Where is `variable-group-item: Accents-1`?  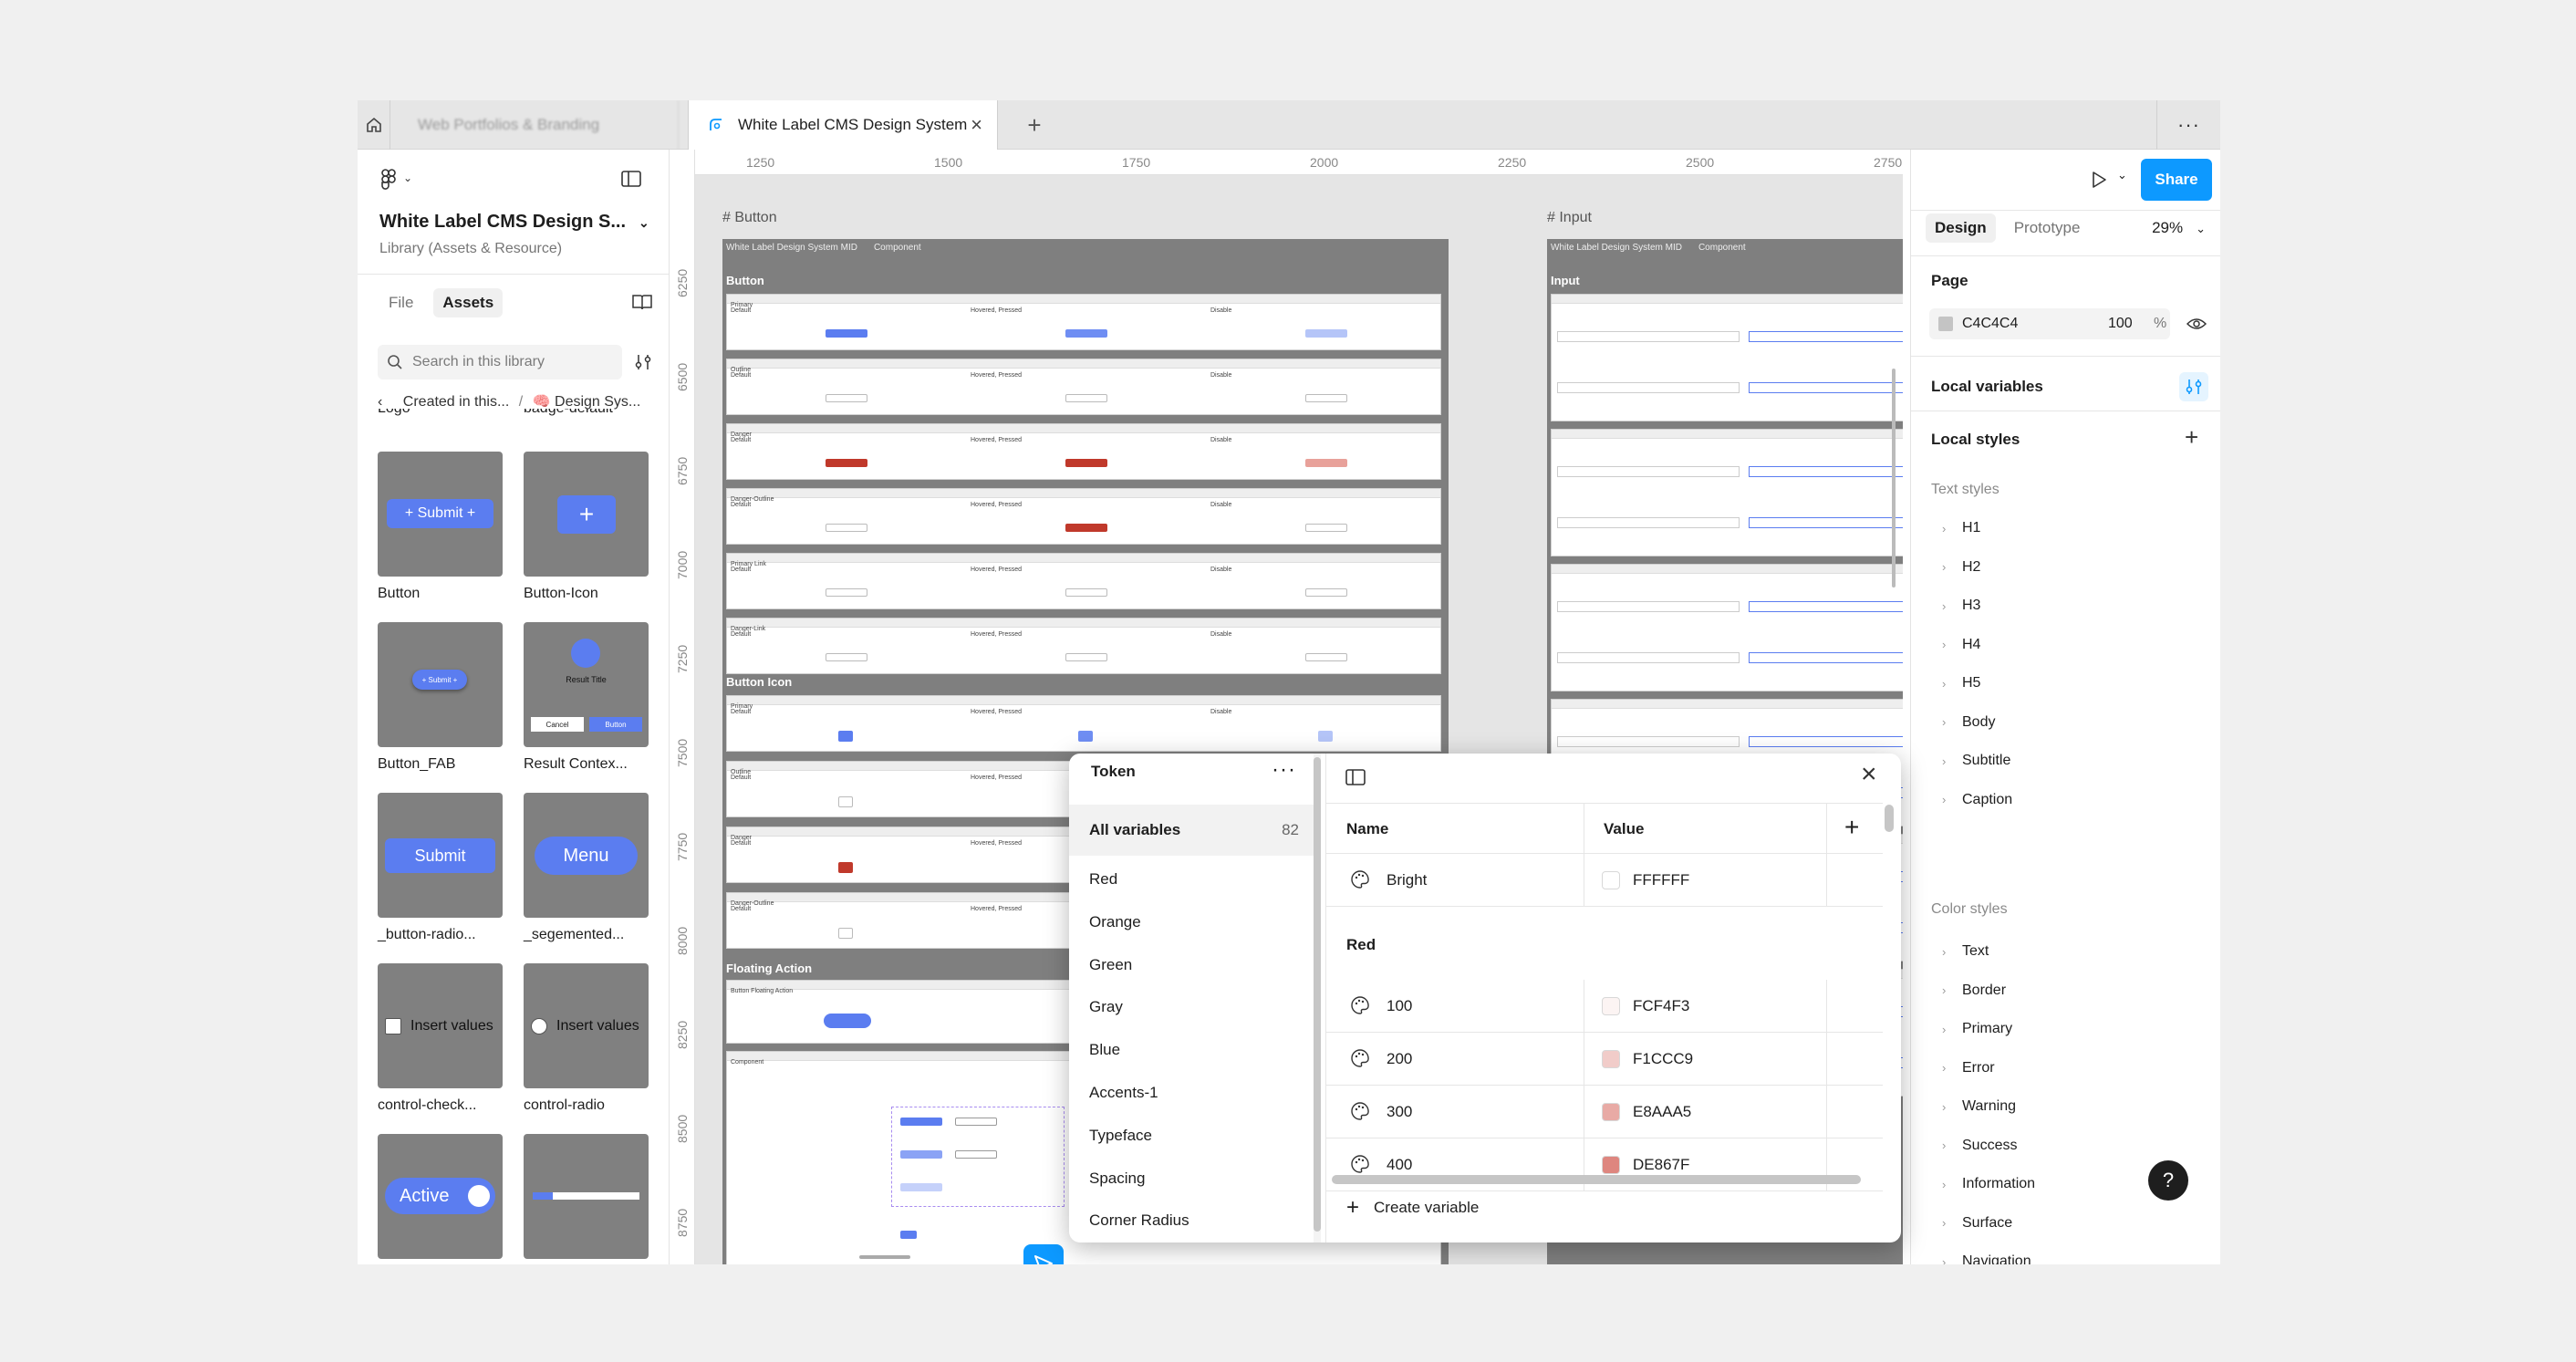
variable-group-item: Accents-1 is located at coordinates (1123, 1093).